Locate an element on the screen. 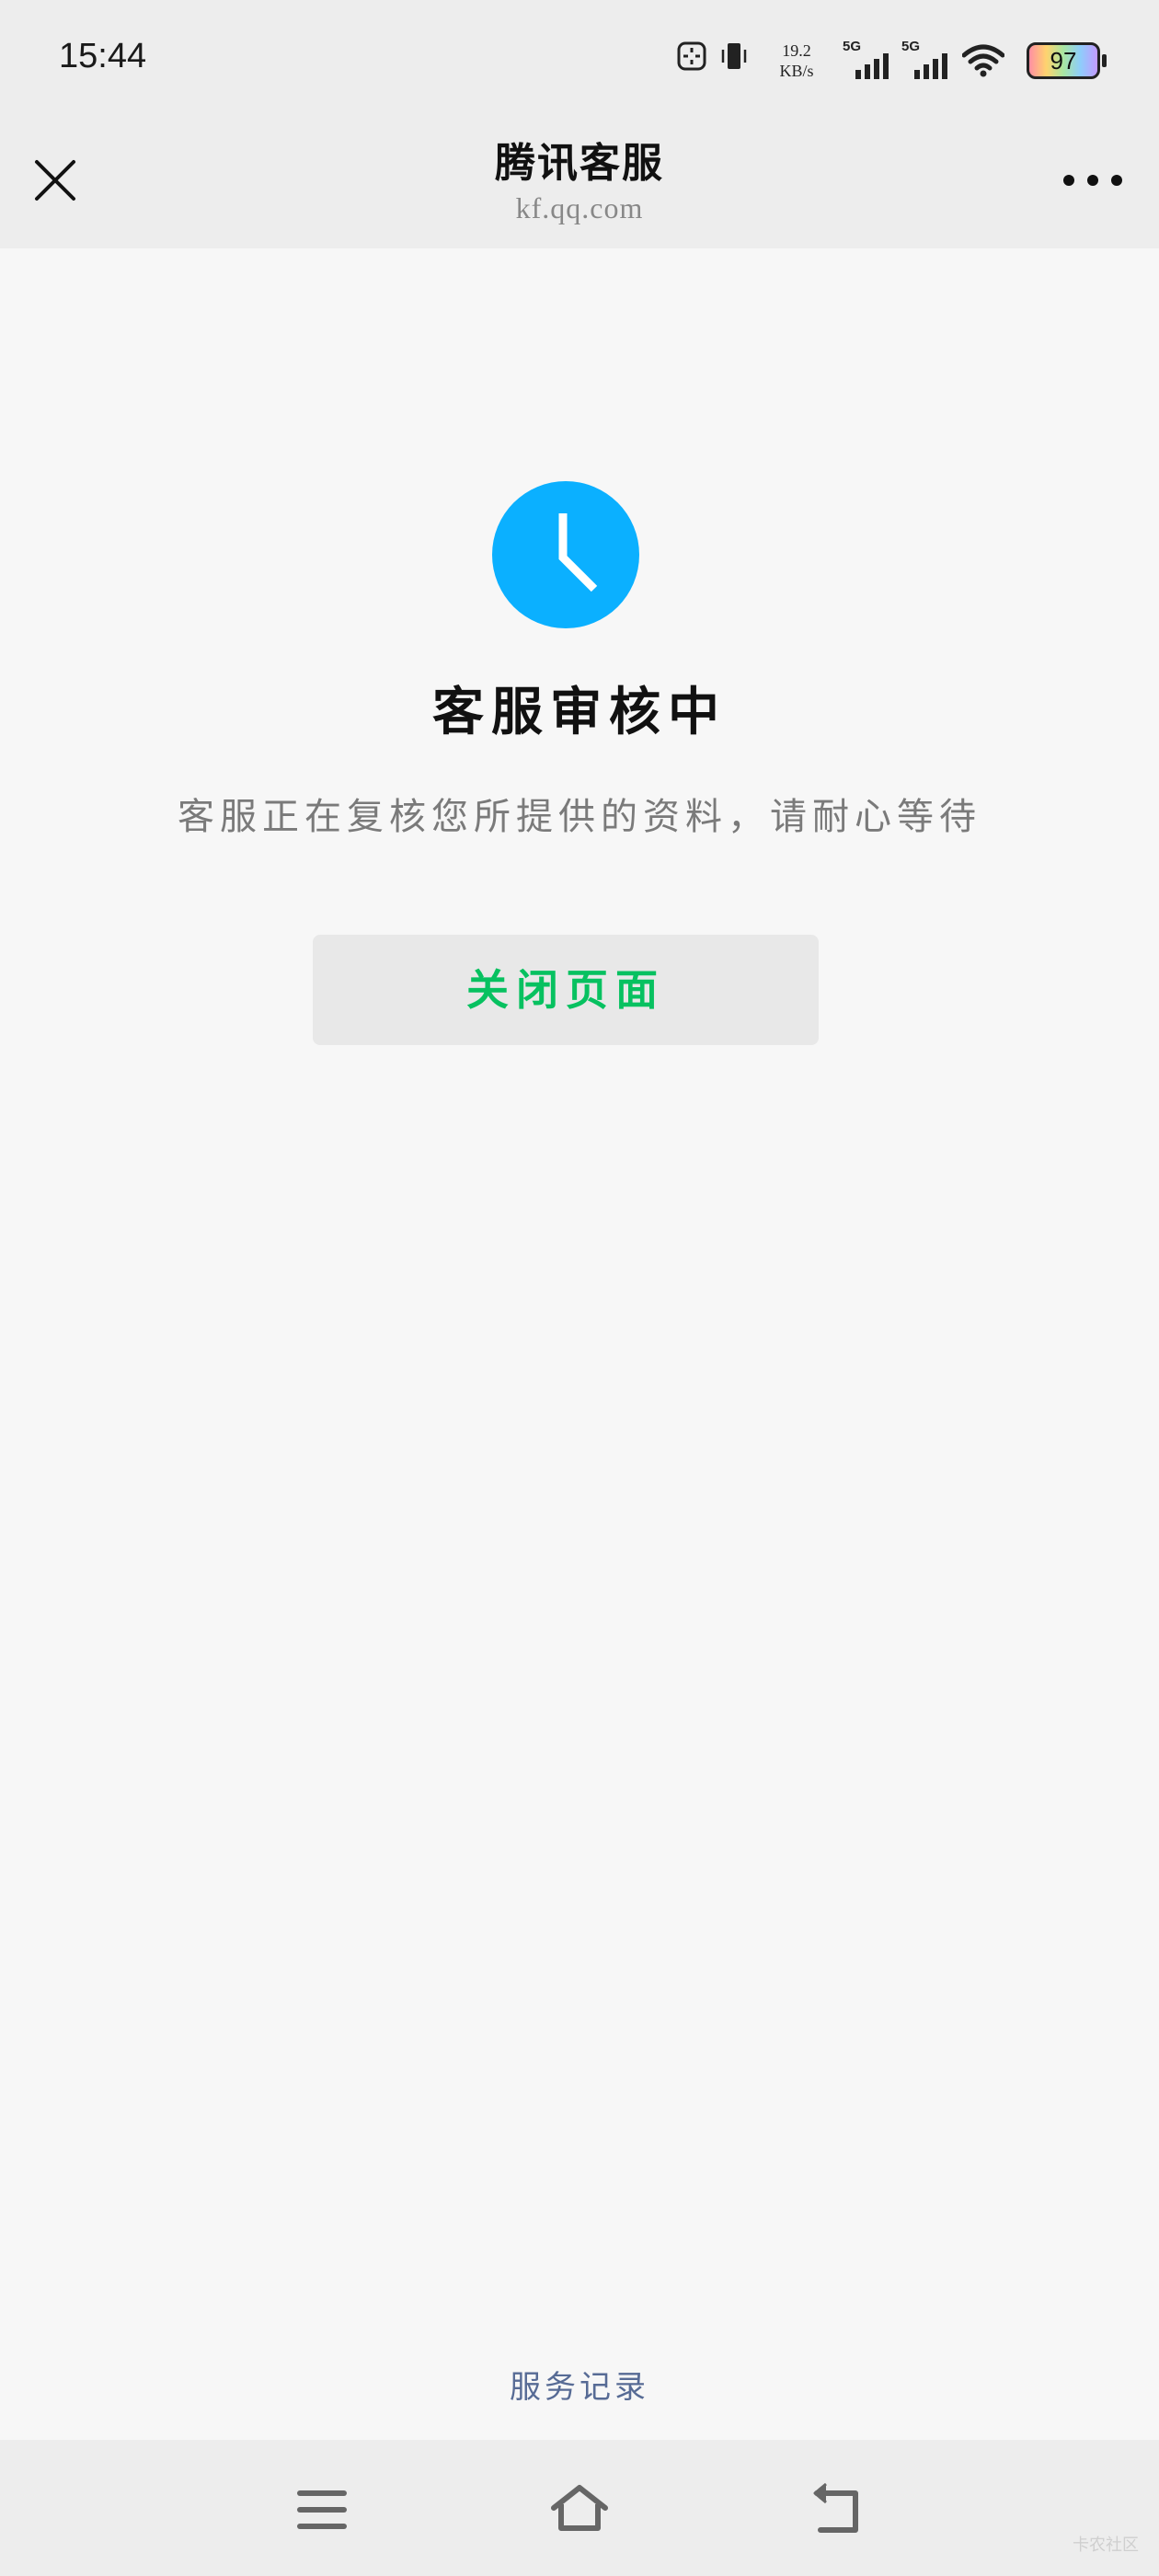 This screenshot has height=2576, width=1159. sim2-signal: 5G is located at coordinates (927, 61).